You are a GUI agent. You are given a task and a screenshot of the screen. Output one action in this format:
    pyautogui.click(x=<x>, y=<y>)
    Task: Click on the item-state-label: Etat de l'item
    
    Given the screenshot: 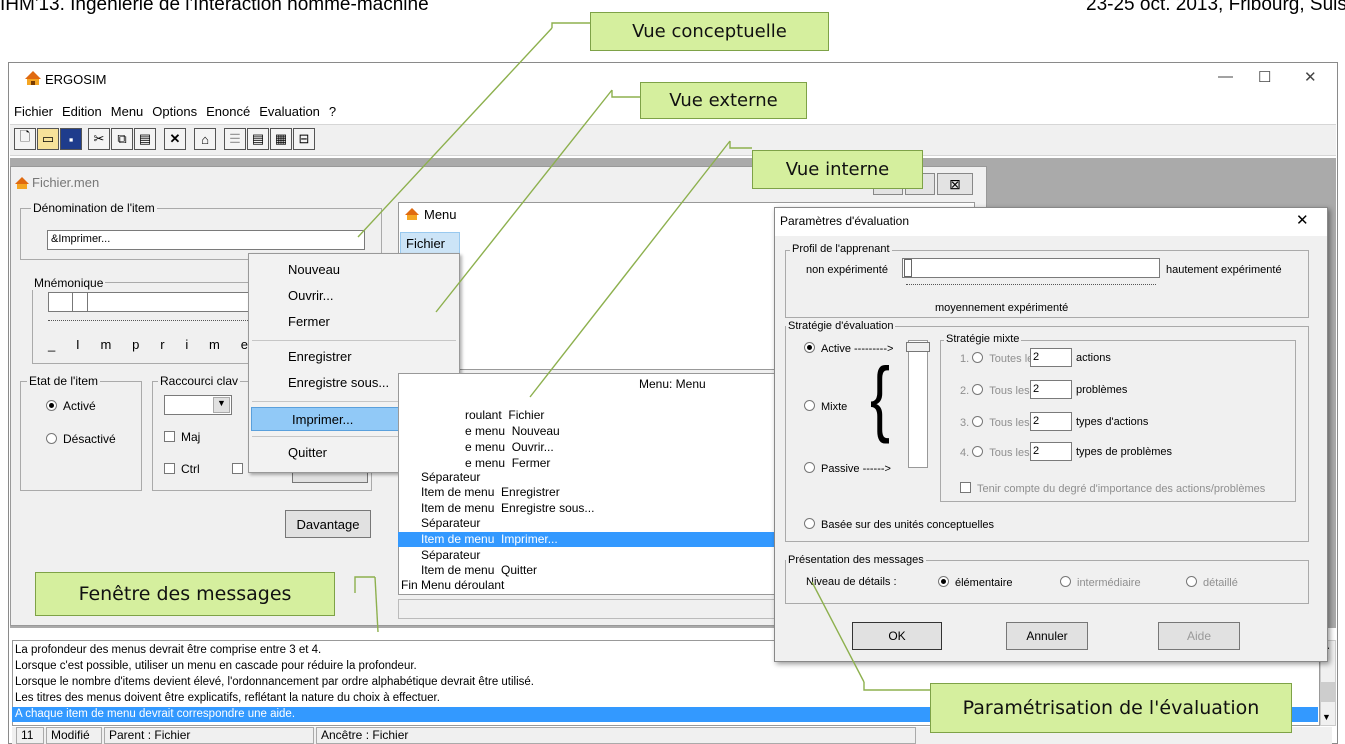 What is the action you would take?
    pyautogui.click(x=63, y=381)
    